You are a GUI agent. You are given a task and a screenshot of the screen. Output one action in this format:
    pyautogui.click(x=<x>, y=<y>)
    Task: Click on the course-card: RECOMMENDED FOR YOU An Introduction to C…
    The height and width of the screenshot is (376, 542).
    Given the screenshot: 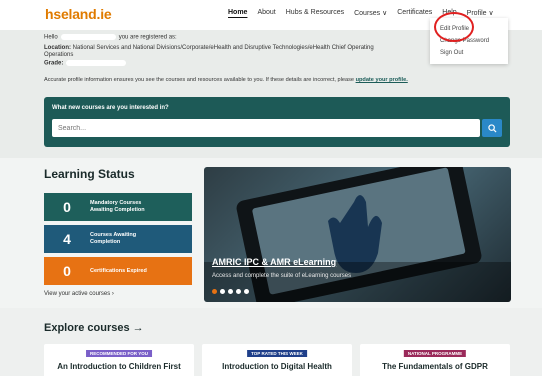 What is the action you would take?
    pyautogui.click(x=119, y=360)
    